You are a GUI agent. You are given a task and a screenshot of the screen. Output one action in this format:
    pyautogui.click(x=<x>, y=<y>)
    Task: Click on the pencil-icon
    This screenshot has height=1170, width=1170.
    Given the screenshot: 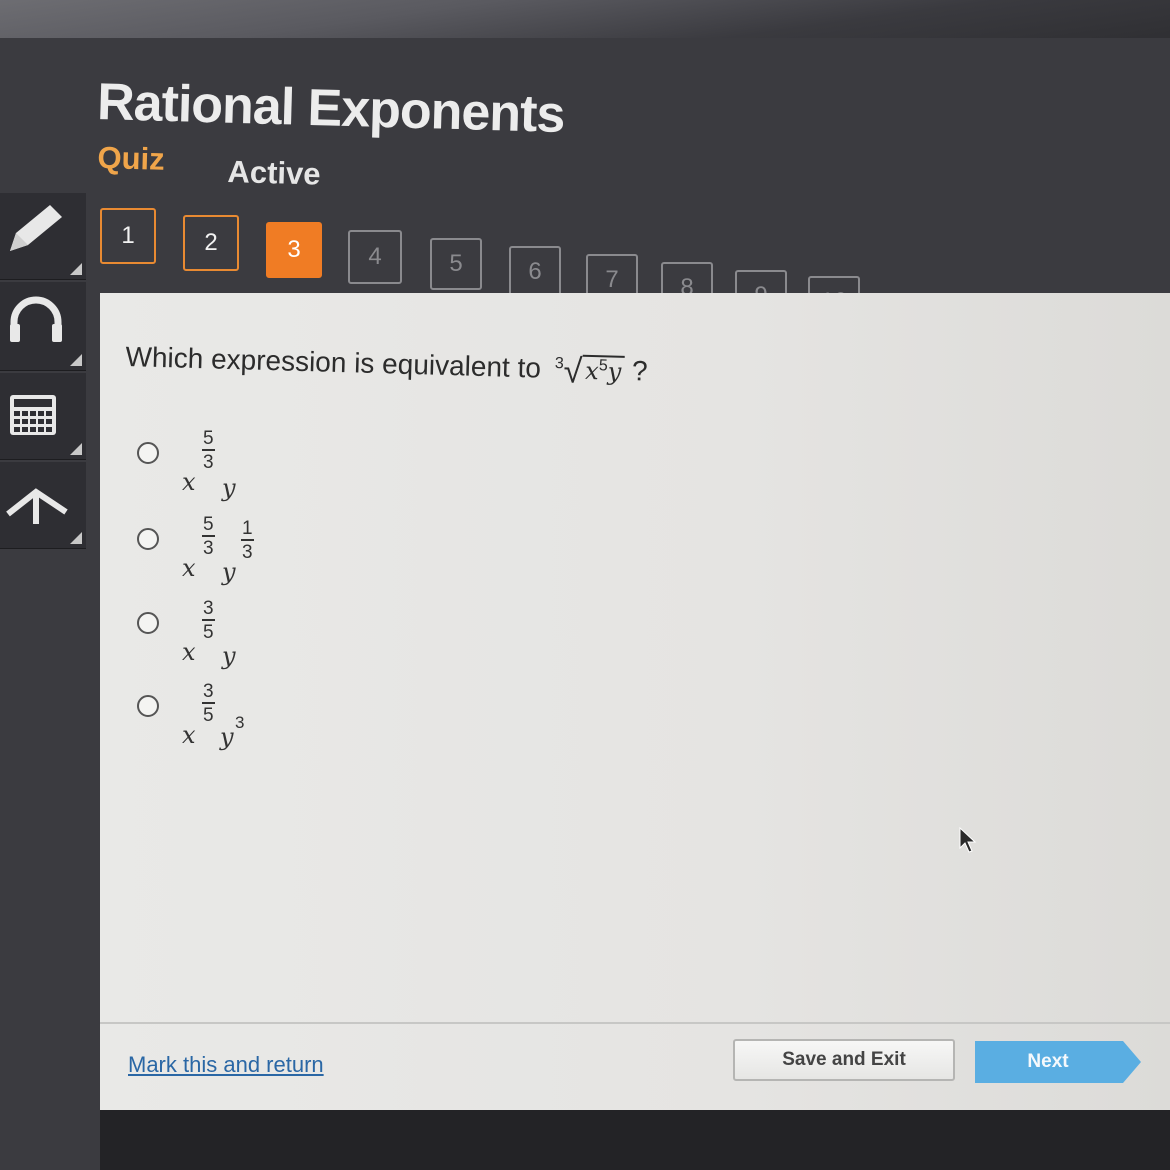 What is the action you would take?
    pyautogui.click(x=36, y=231)
    